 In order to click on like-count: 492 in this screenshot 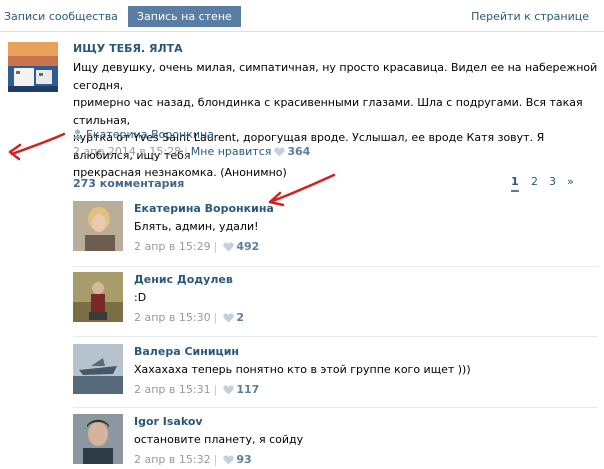, I will do `click(248, 246)`.